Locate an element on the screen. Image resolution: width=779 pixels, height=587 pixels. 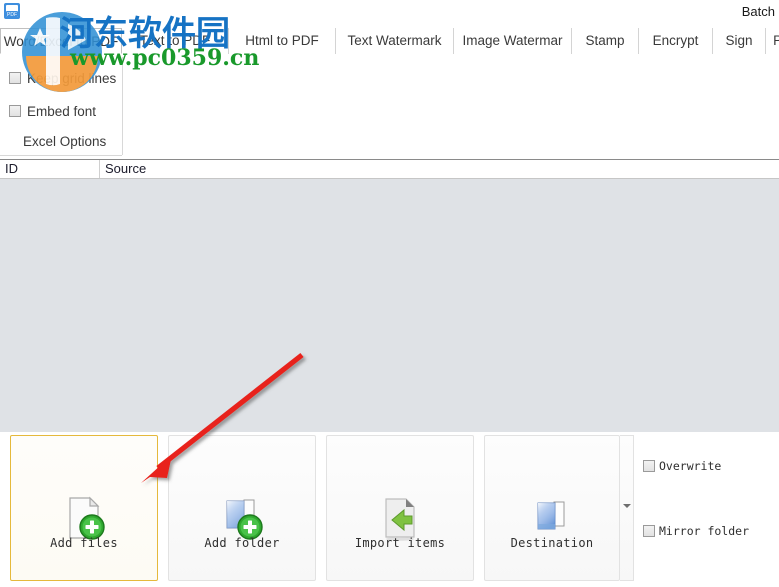
tab-text-watermark: Text Watermark is located at coordinates (395, 41).